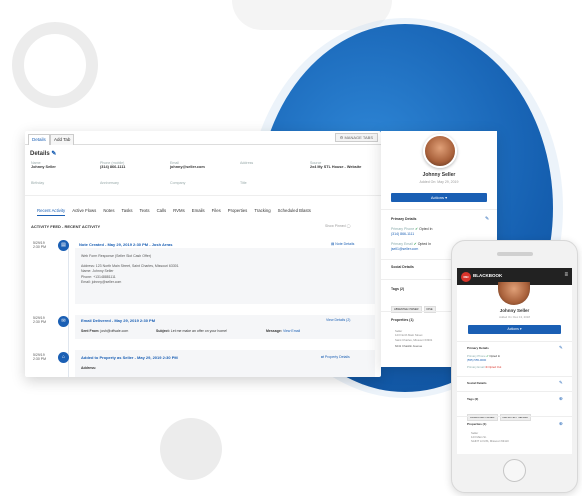  What do you see at coordinates (398, 289) in the screenshot?
I see `tags-heading: Tags (2)` at bounding box center [398, 289].